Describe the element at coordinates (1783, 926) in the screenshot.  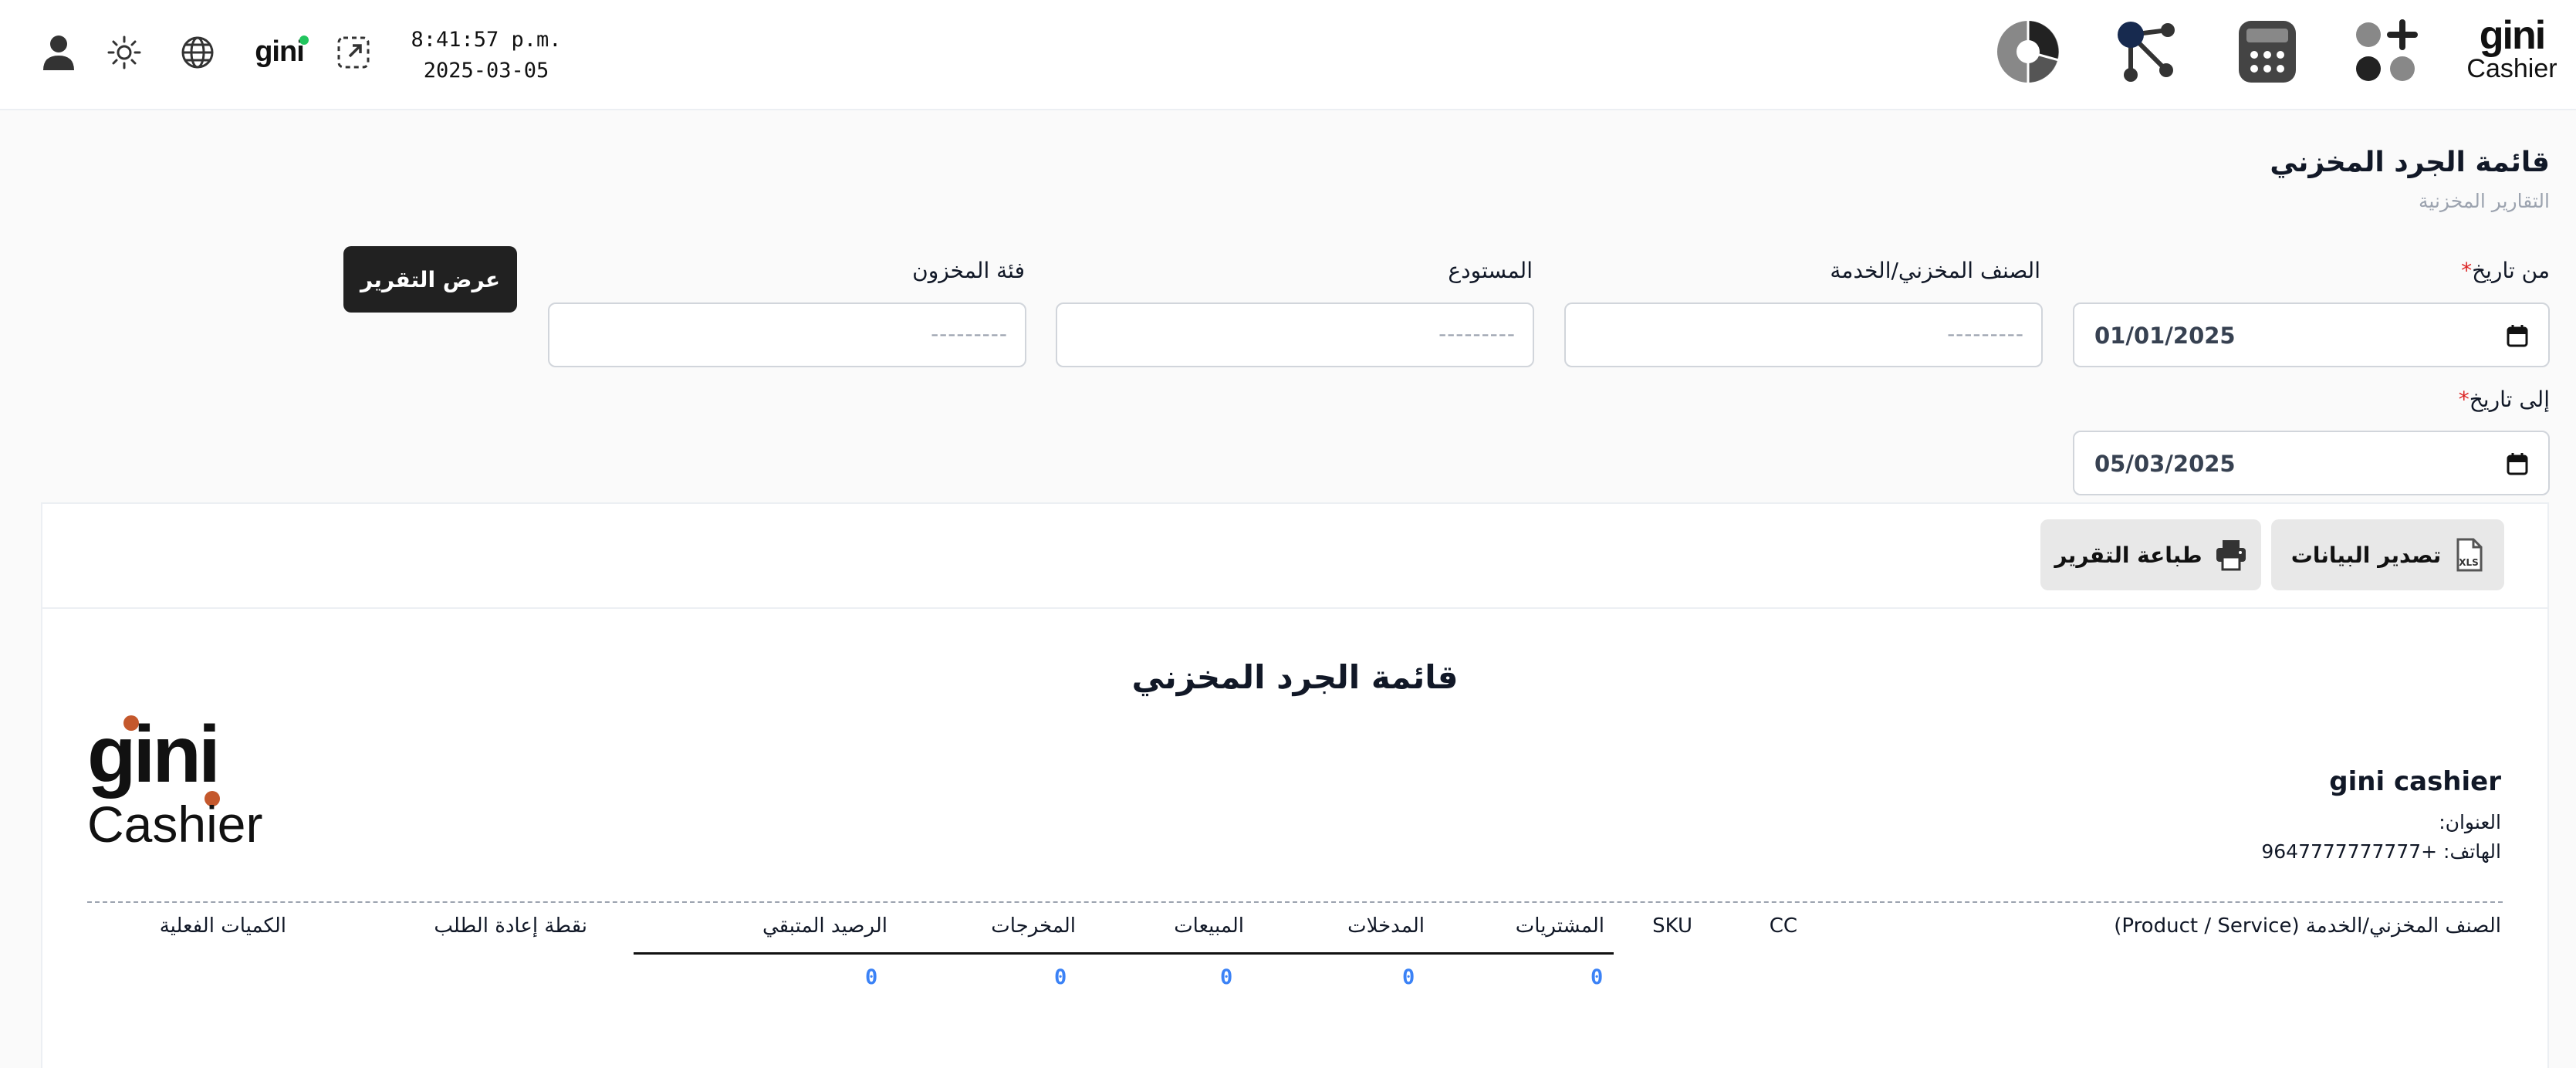
I see `col-cc: CC` at that location.